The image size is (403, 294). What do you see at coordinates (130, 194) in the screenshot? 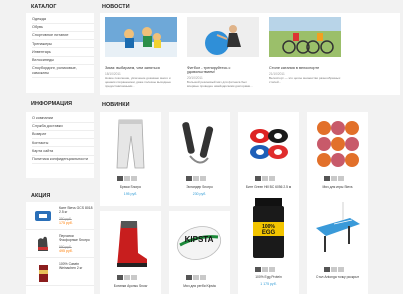
I see `product-price: 195 руб.` at bounding box center [130, 194].